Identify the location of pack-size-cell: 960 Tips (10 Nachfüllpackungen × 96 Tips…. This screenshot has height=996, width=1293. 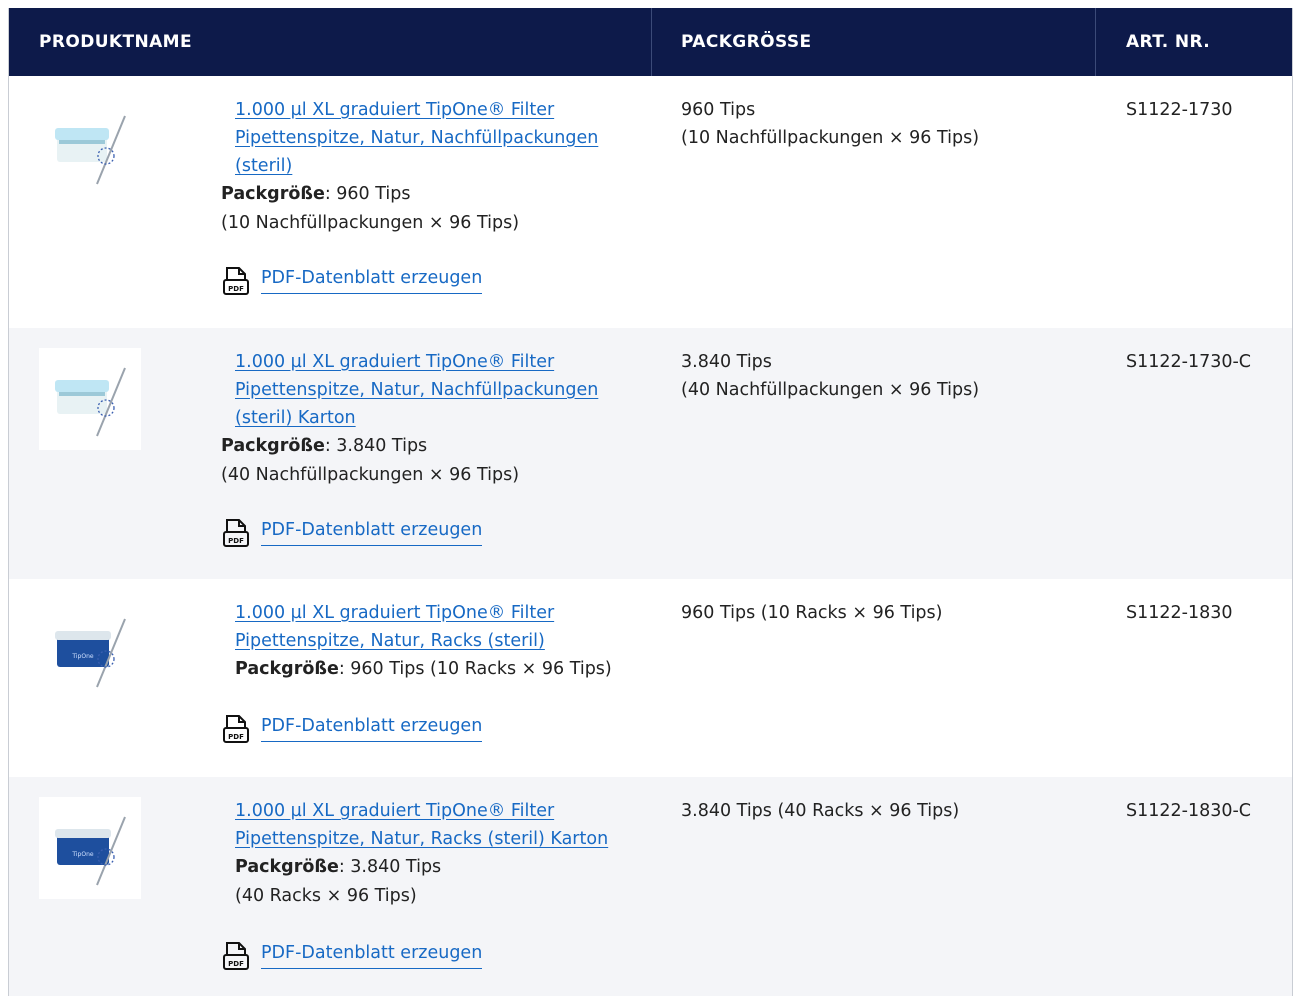
(830, 124).